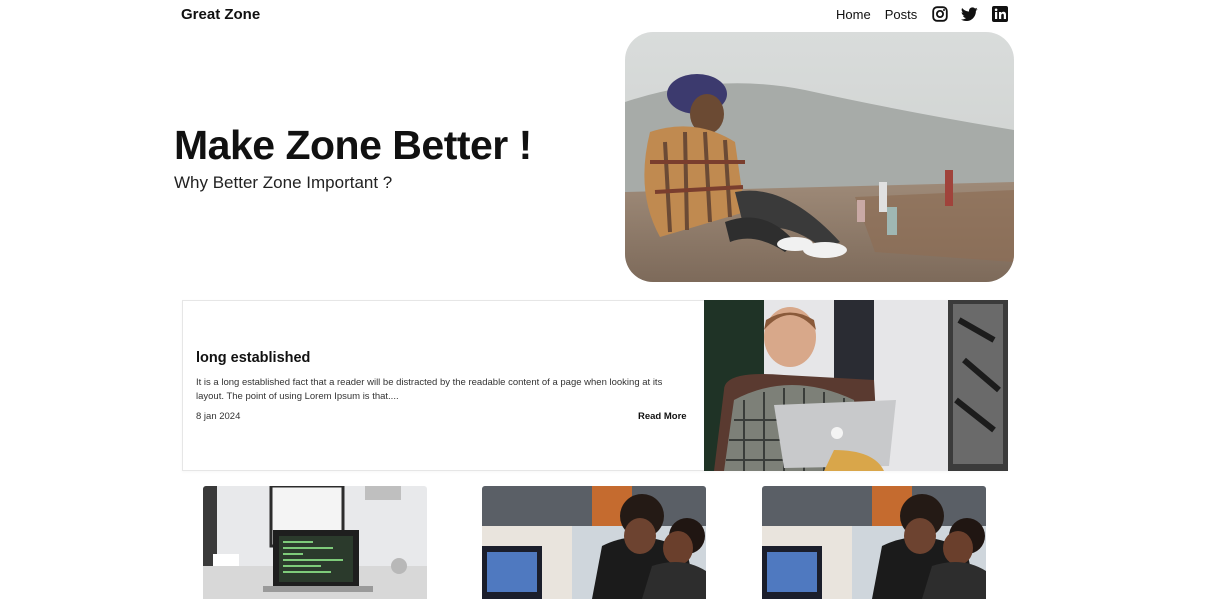 This screenshot has width=1207, height=599. I want to click on linkedin-icon, so click(999, 14).